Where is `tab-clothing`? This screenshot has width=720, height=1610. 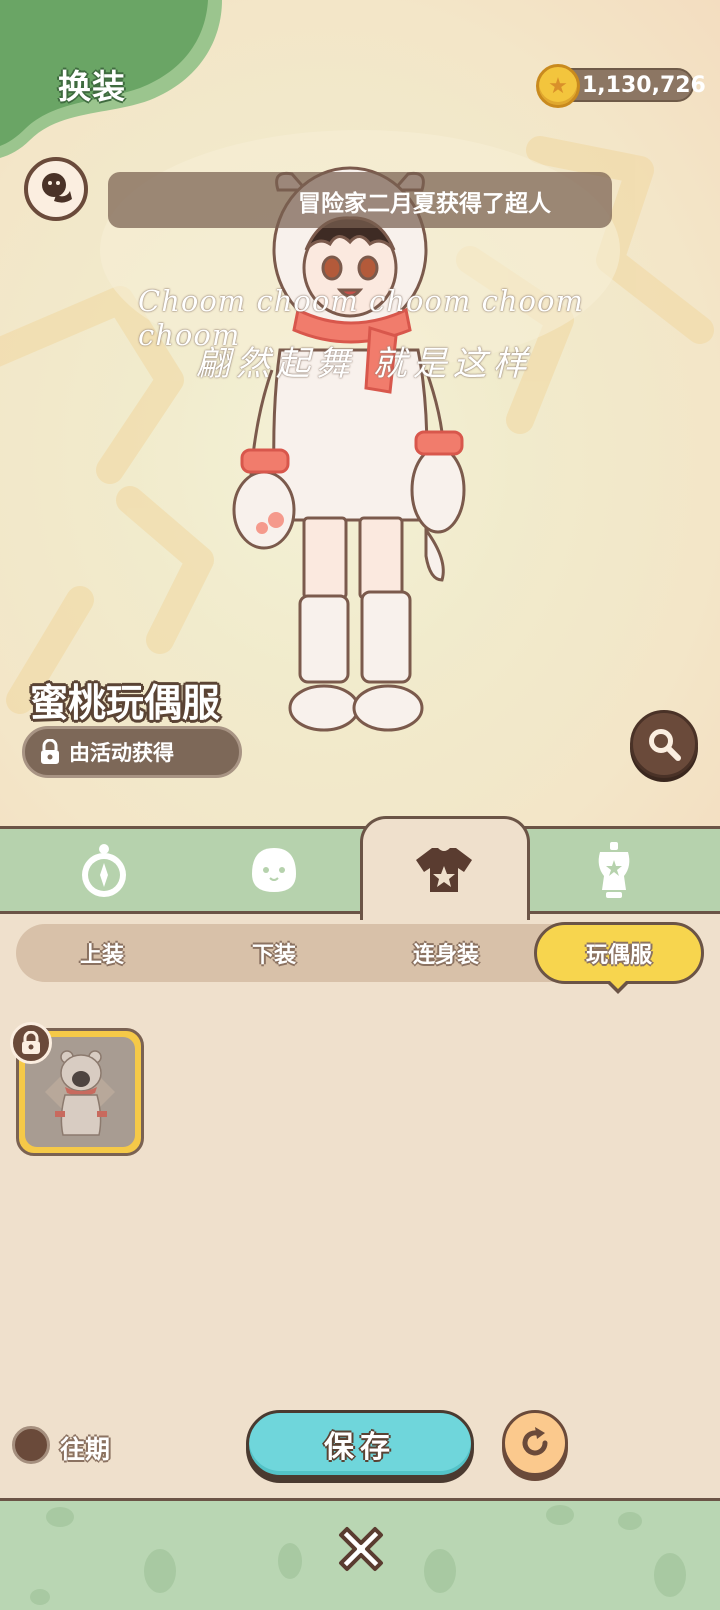 tab-clothing is located at coordinates (444, 870).